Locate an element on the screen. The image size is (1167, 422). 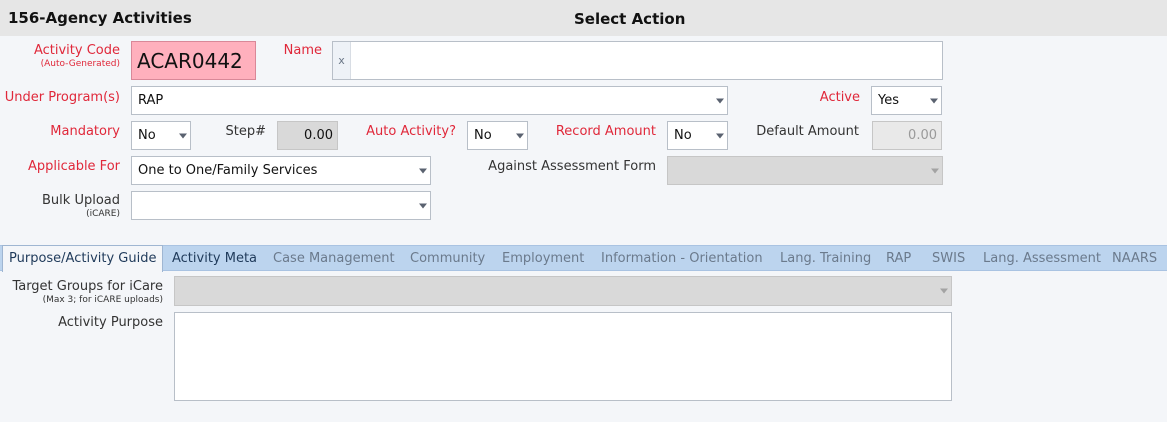
target-groups-sublabel: (Max 3; for iCARE uploads) is located at coordinates (102, 300).